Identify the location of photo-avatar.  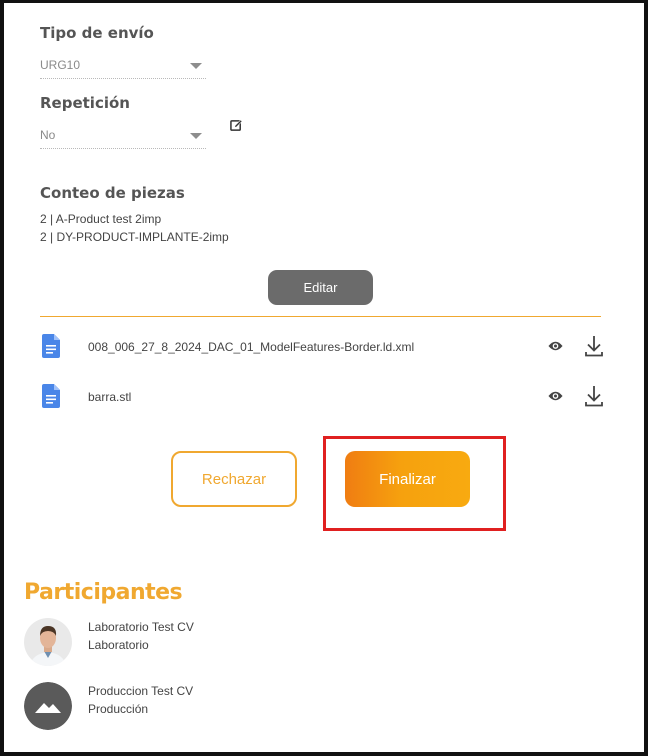
(48, 642).